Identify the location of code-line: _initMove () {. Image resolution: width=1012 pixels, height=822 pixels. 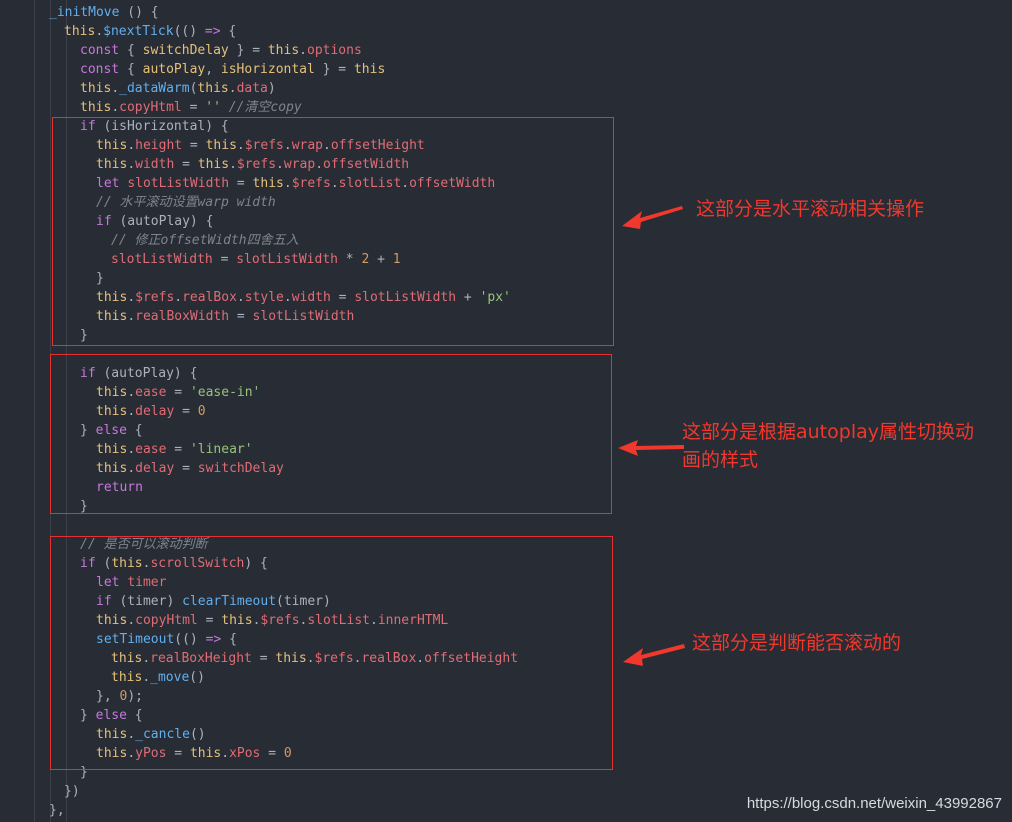
(104, 12).